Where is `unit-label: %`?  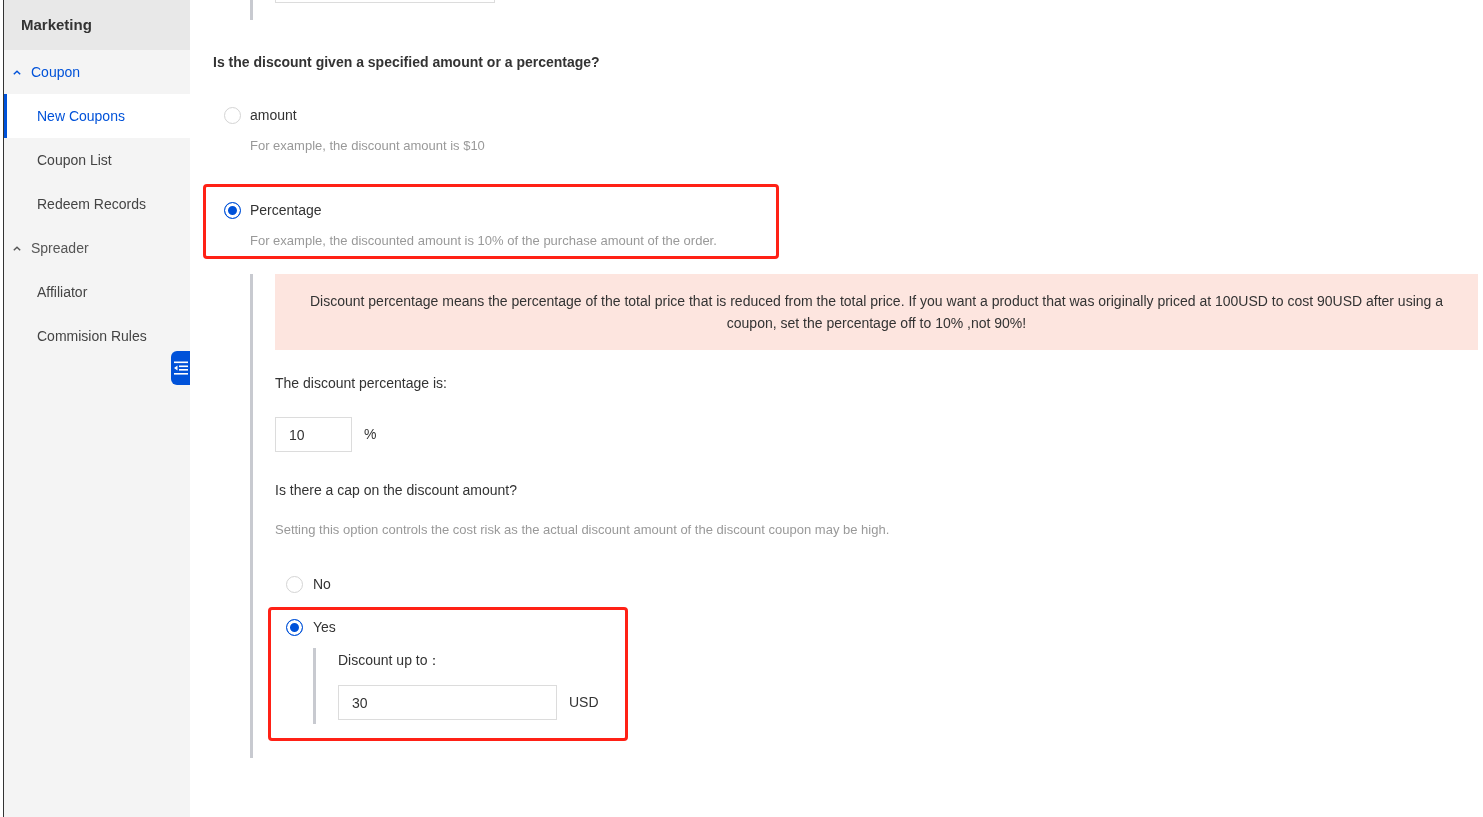
unit-label: % is located at coordinates (370, 434).